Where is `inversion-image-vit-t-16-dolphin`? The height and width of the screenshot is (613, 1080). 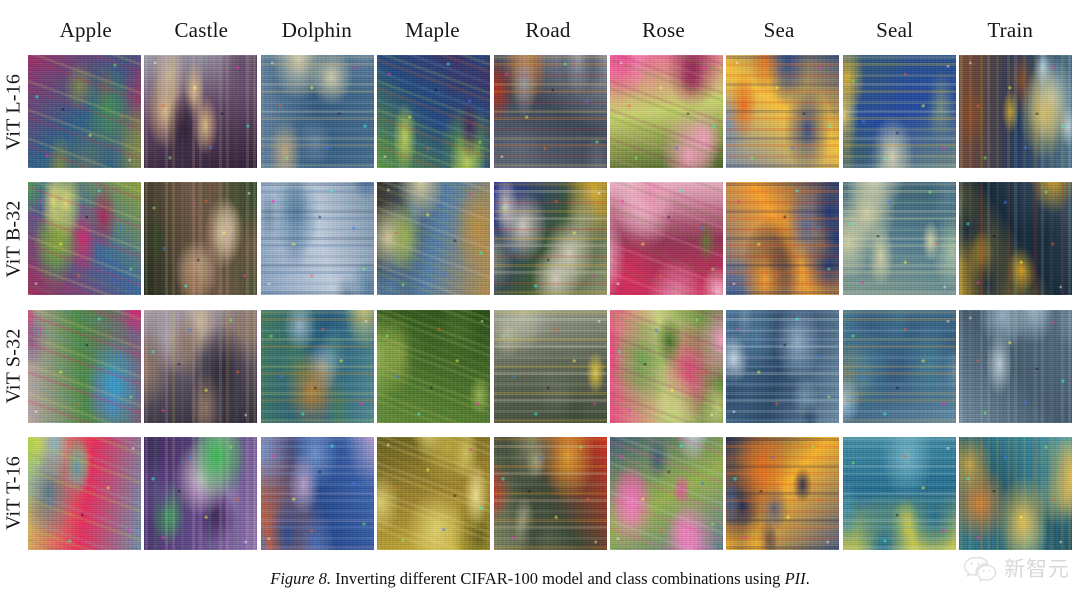 inversion-image-vit-t-16-dolphin is located at coordinates (317, 494).